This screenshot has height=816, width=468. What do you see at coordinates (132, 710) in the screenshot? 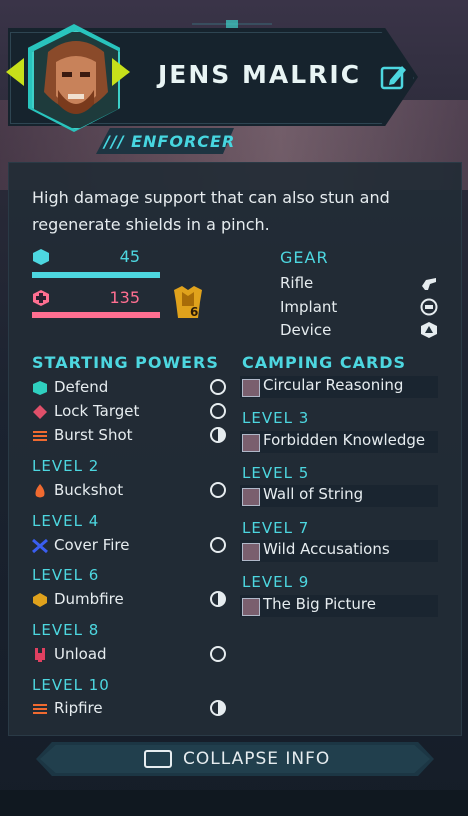
I see `power-ripfire: Ripfire` at bounding box center [132, 710].